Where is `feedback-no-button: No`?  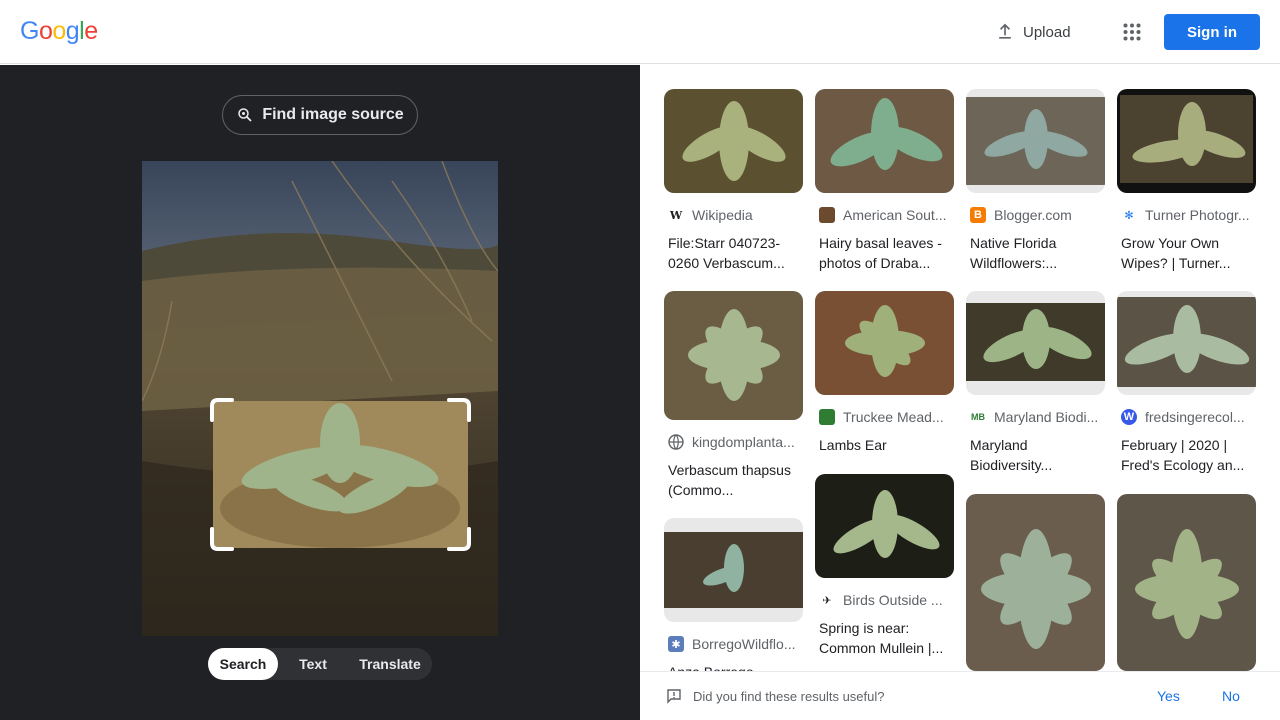
feedback-no-button: No is located at coordinates (1231, 696).